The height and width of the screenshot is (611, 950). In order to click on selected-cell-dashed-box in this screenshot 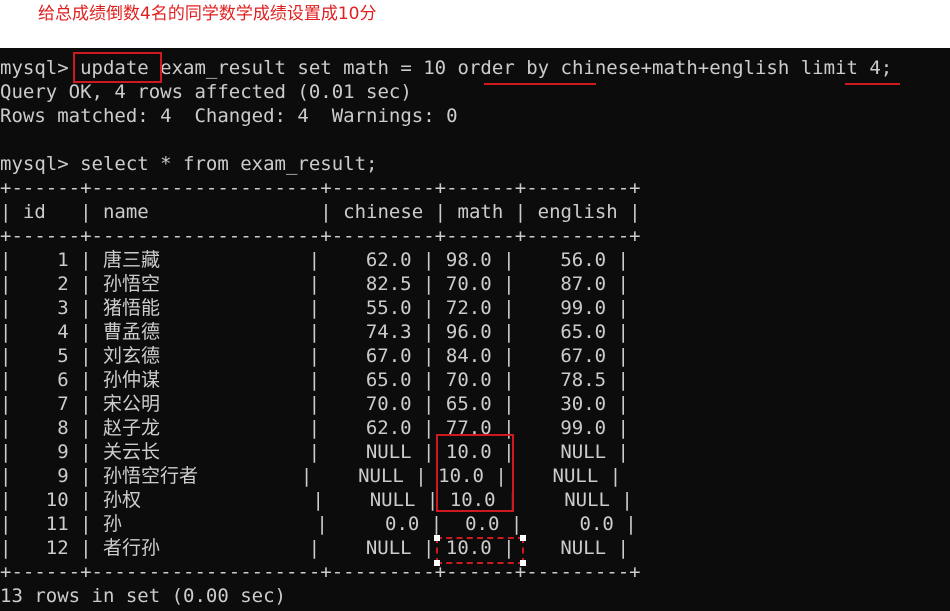, I will do `click(480, 550)`.